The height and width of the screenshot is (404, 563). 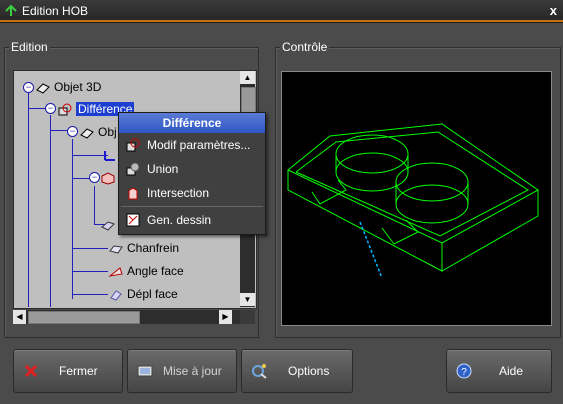 I want to click on mise-a-jour-button: Mise à jour, so click(x=182, y=371).